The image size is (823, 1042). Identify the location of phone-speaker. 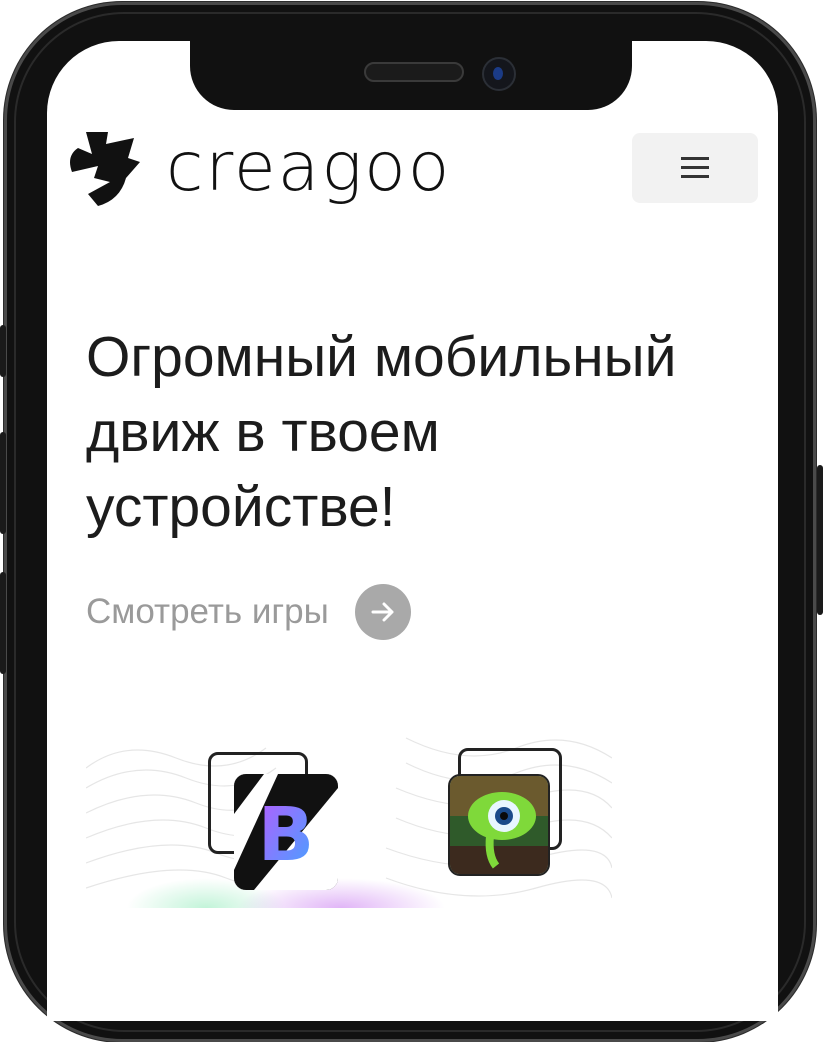
(414, 72).